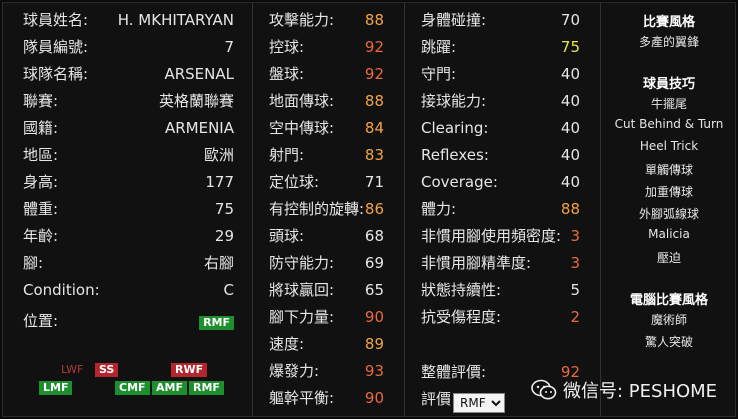  Describe the element at coordinates (374, 128) in the screenshot. I see `stat-value: 84` at that location.